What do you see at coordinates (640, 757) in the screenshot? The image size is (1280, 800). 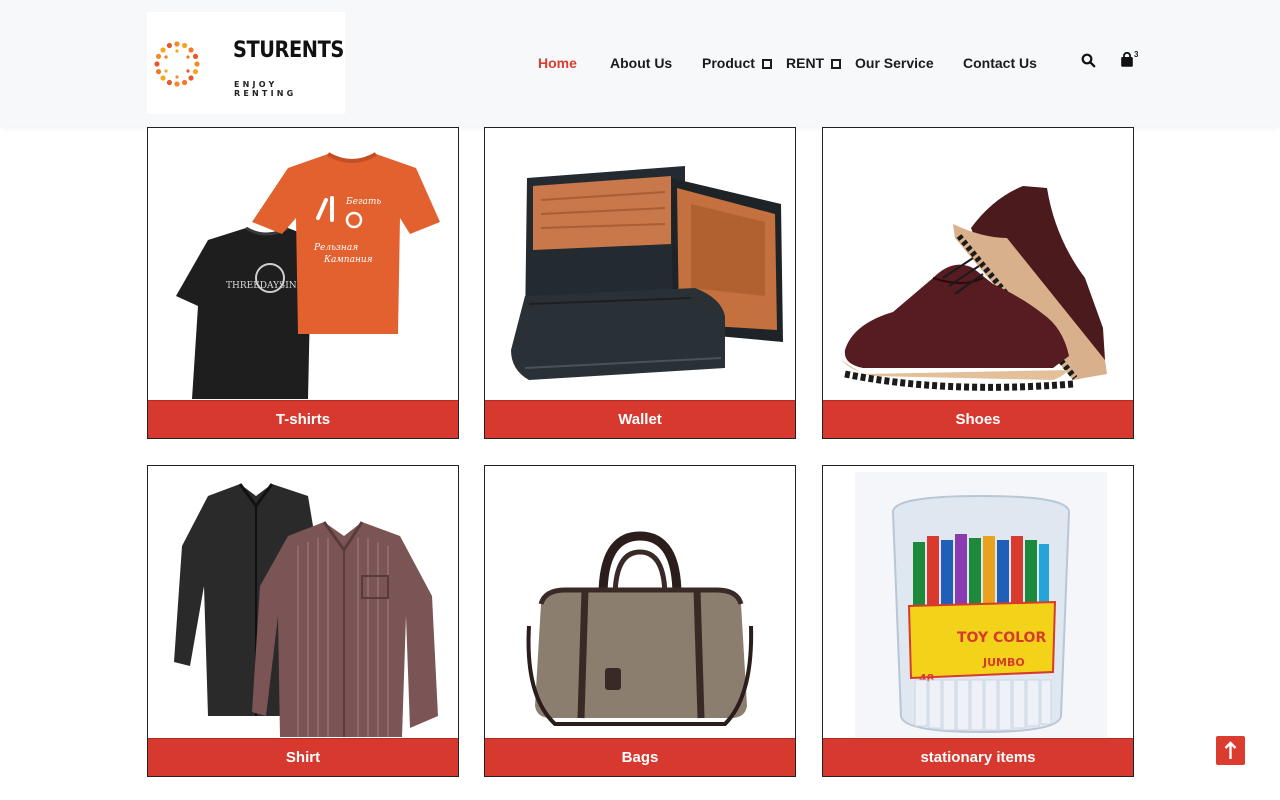 I see `category-label: Bags` at bounding box center [640, 757].